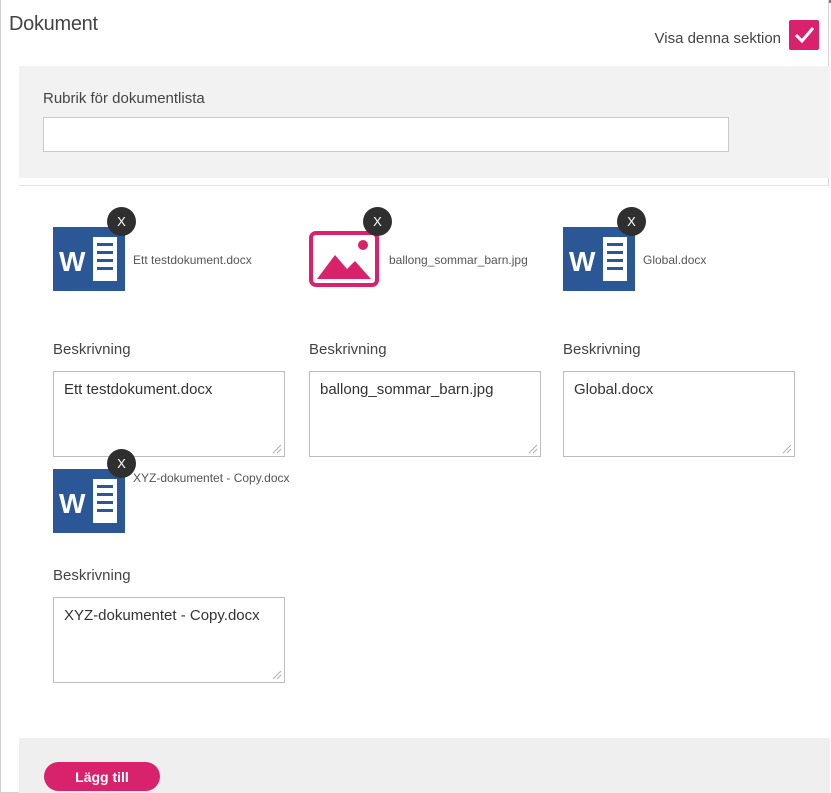 Image resolution: width=831 pixels, height=793 pixels. I want to click on description-textarea: ballong_sommar_barn.jpg, so click(425, 414).